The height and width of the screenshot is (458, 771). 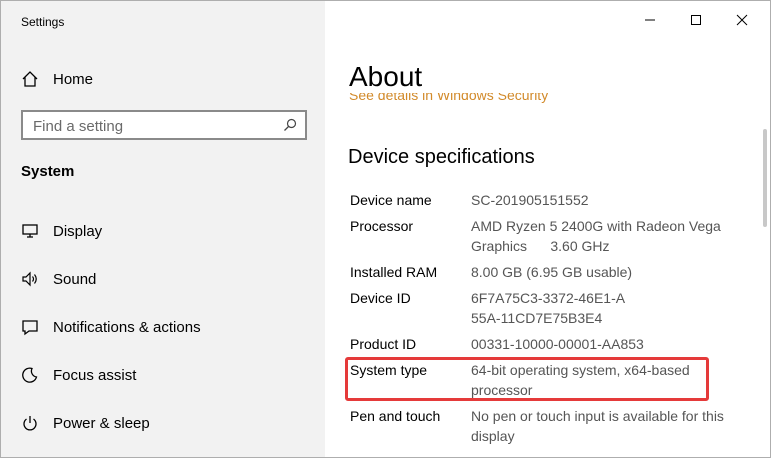 I want to click on sound-icon, so click(x=30, y=279).